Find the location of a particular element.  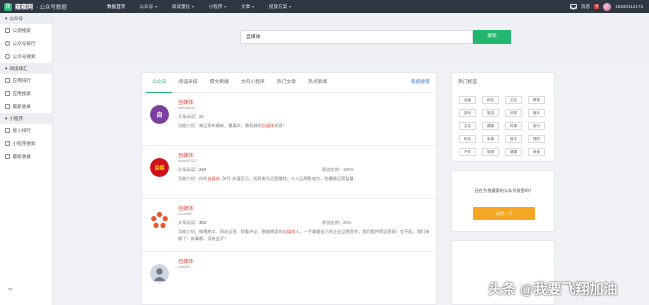

account-id: cn-zmt8 is located at coordinates (185, 214).